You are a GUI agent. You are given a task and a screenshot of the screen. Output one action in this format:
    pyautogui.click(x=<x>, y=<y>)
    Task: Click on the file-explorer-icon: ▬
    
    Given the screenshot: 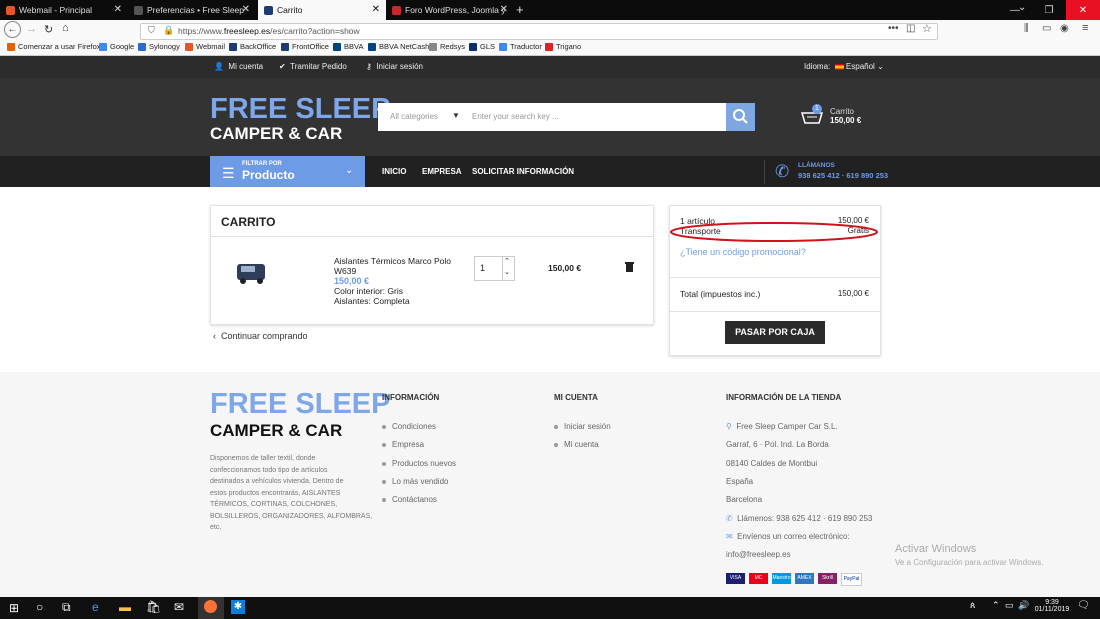 What is the action you would take?
    pyautogui.click(x=125, y=607)
    